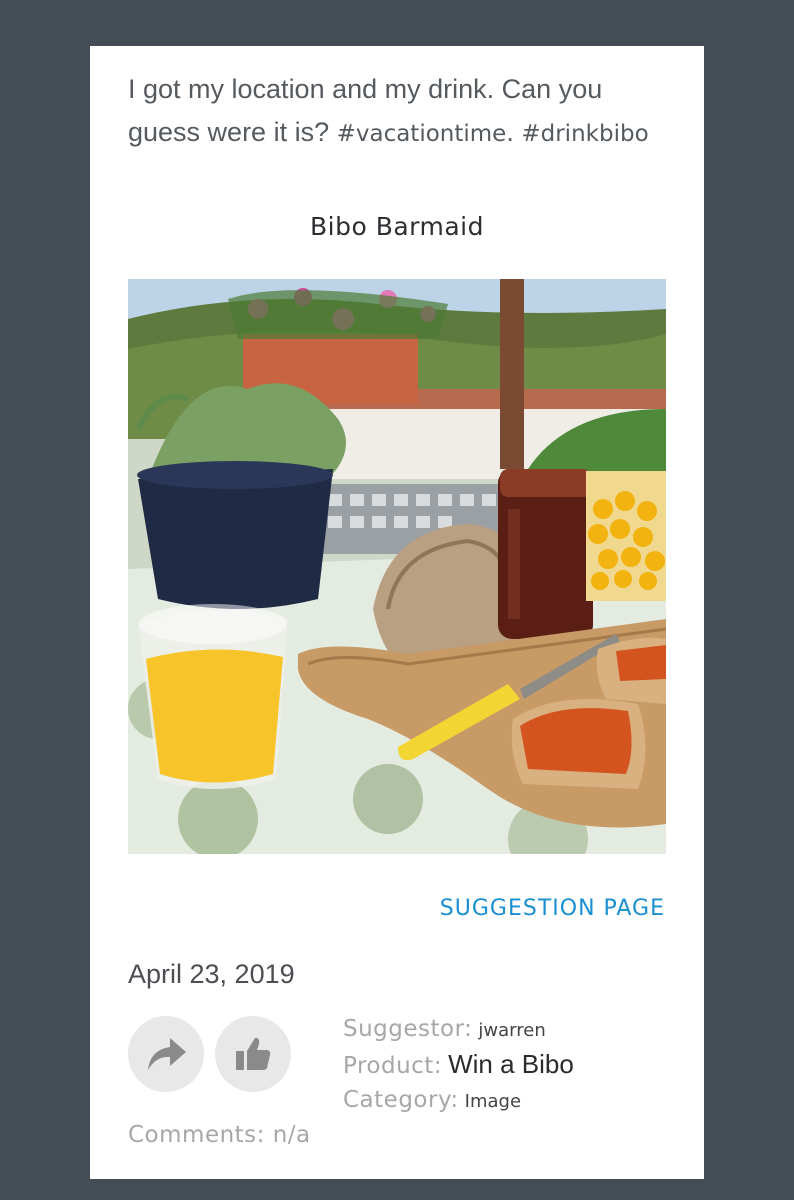 This screenshot has height=1200, width=794. I want to click on category-value: Image, so click(493, 1101).